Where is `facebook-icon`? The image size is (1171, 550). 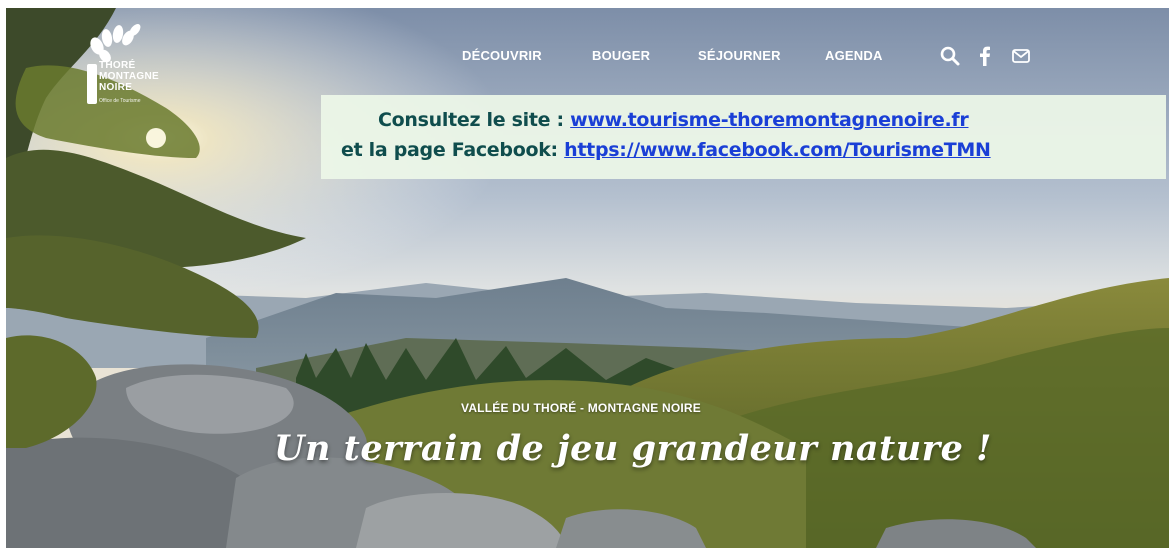 facebook-icon is located at coordinates (985, 56).